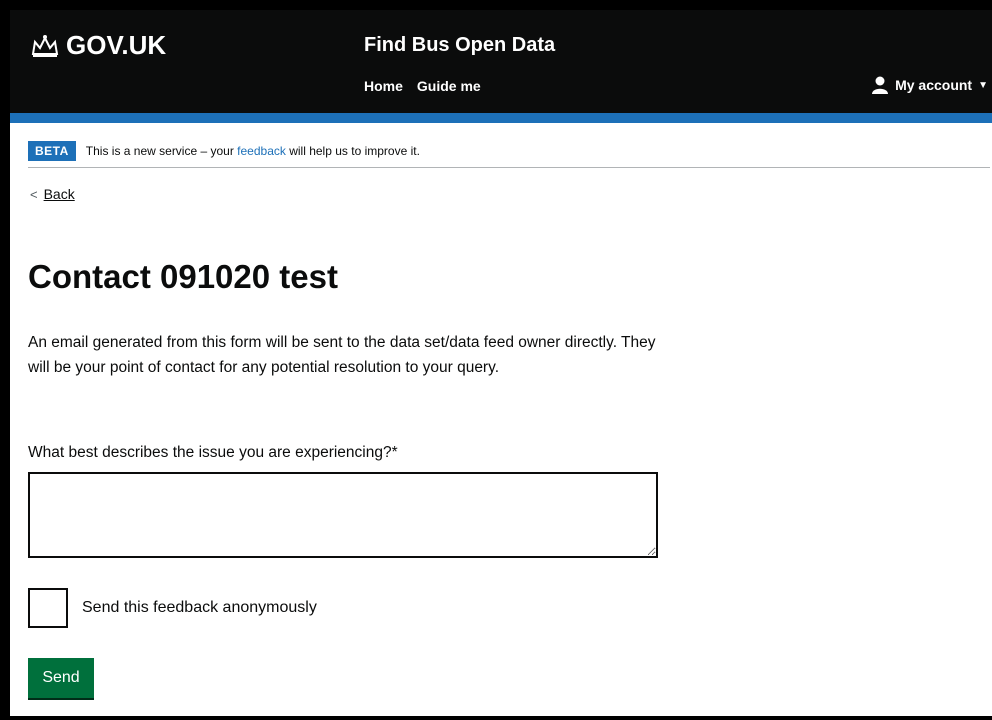  I want to click on logo-text: GOV.UK, so click(116, 45).